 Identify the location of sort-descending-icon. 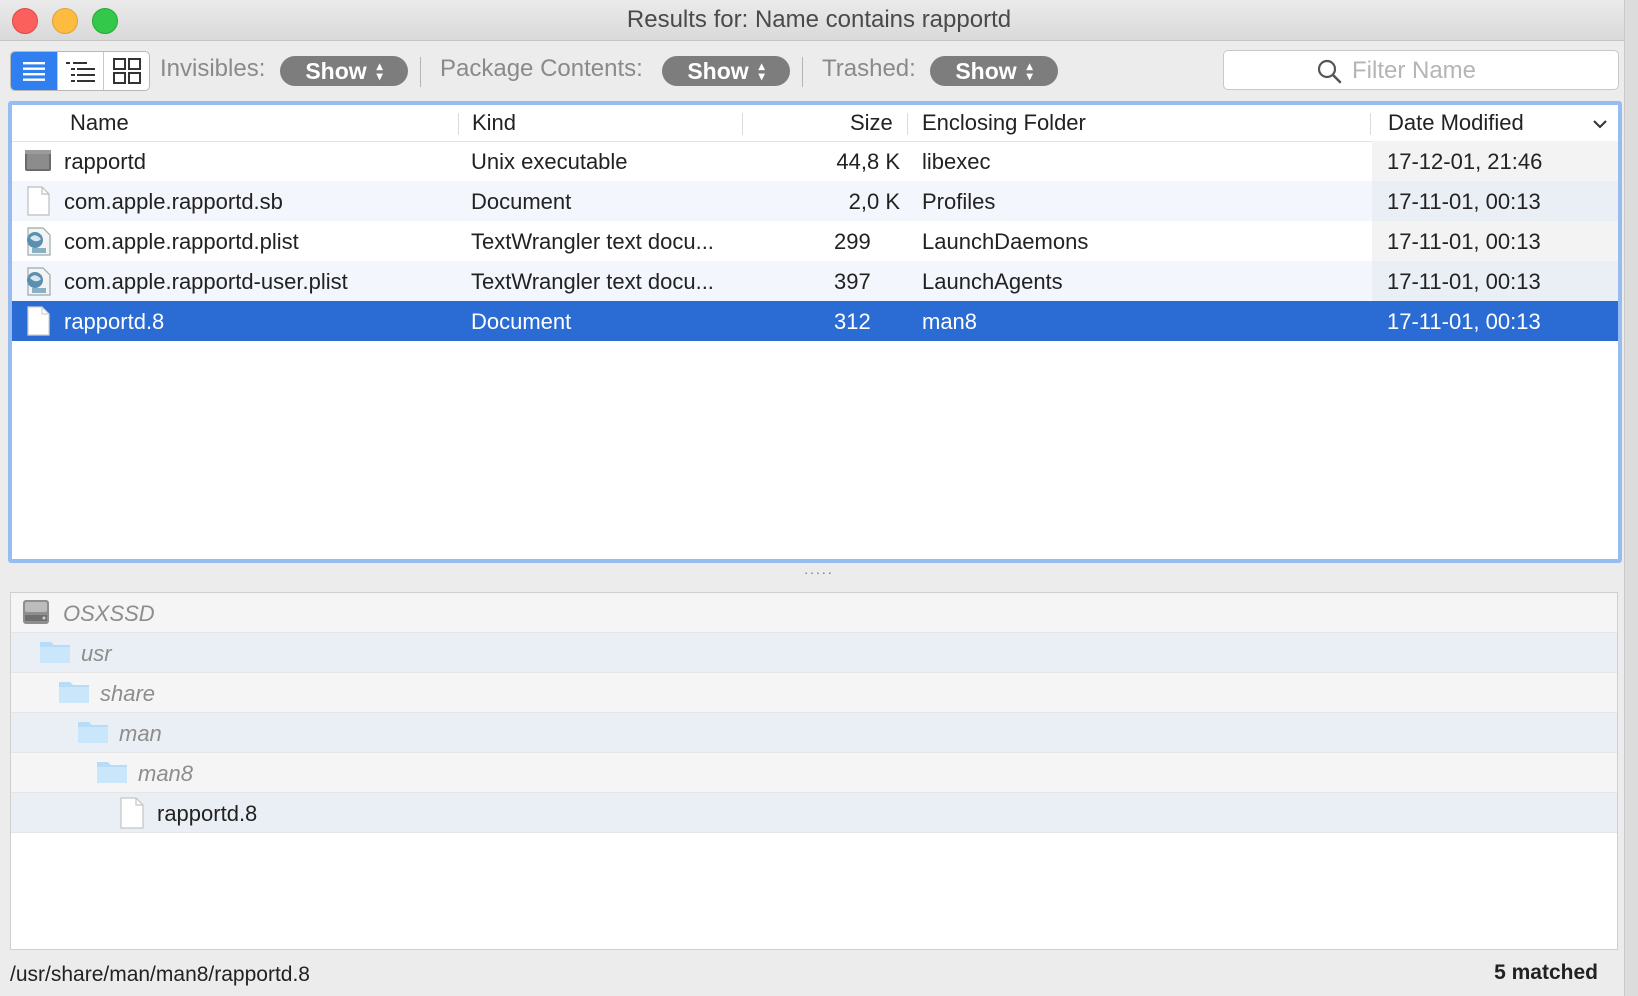
(1600, 124).